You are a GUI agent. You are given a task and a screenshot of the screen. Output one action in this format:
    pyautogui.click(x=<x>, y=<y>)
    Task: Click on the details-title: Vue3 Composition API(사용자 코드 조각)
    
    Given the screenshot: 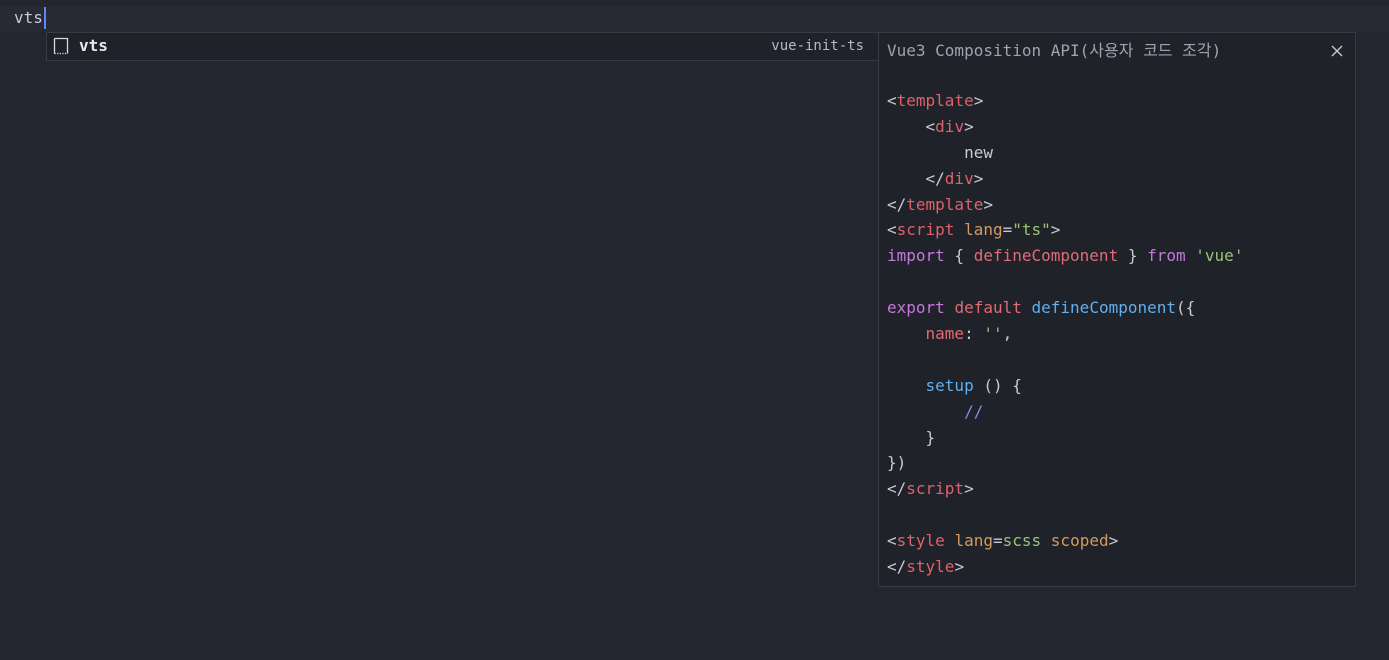 What is the action you would take?
    pyautogui.click(x=1054, y=50)
    